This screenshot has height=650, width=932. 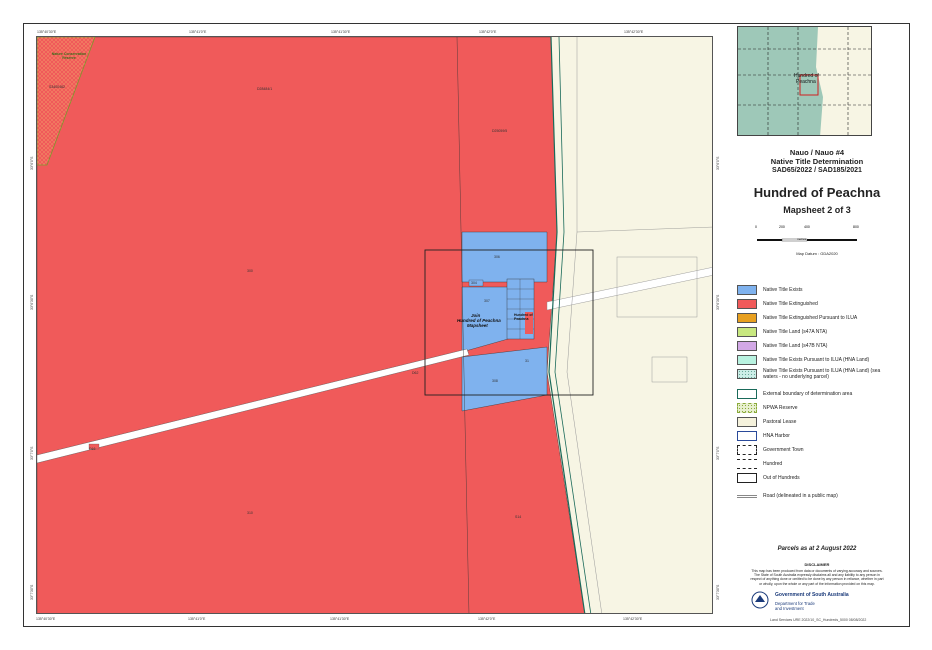 What do you see at coordinates (817, 290) in the screenshot?
I see `legend-item: Native Title Exists` at bounding box center [817, 290].